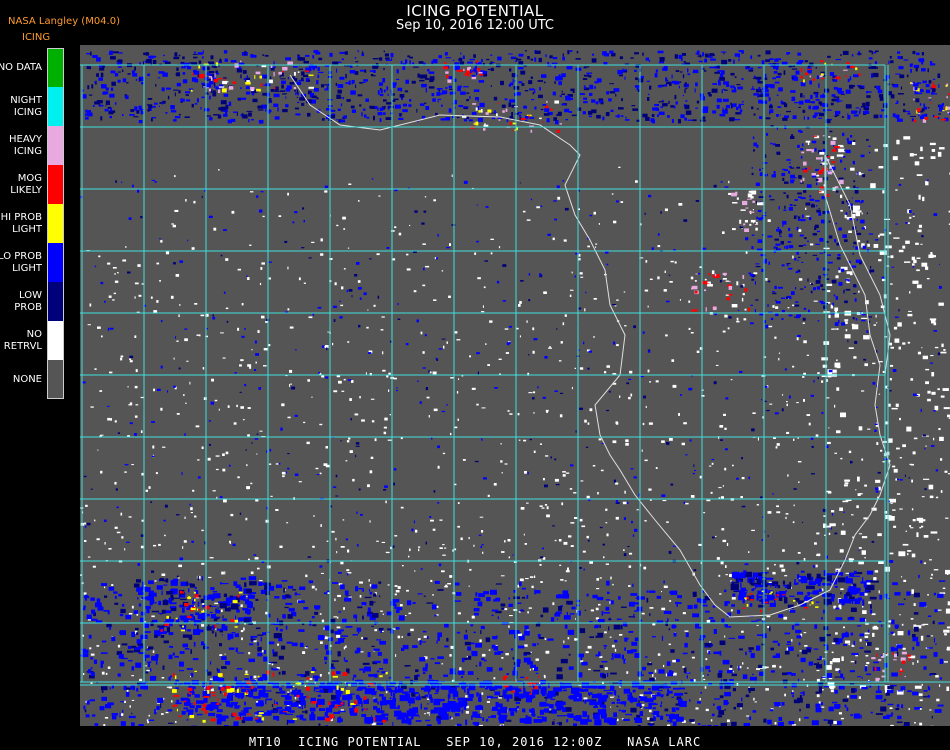 The height and width of the screenshot is (750, 950). Describe the element at coordinates (21, 262) in the screenshot. I see `legend-label: LO PROB LIGHT` at that location.